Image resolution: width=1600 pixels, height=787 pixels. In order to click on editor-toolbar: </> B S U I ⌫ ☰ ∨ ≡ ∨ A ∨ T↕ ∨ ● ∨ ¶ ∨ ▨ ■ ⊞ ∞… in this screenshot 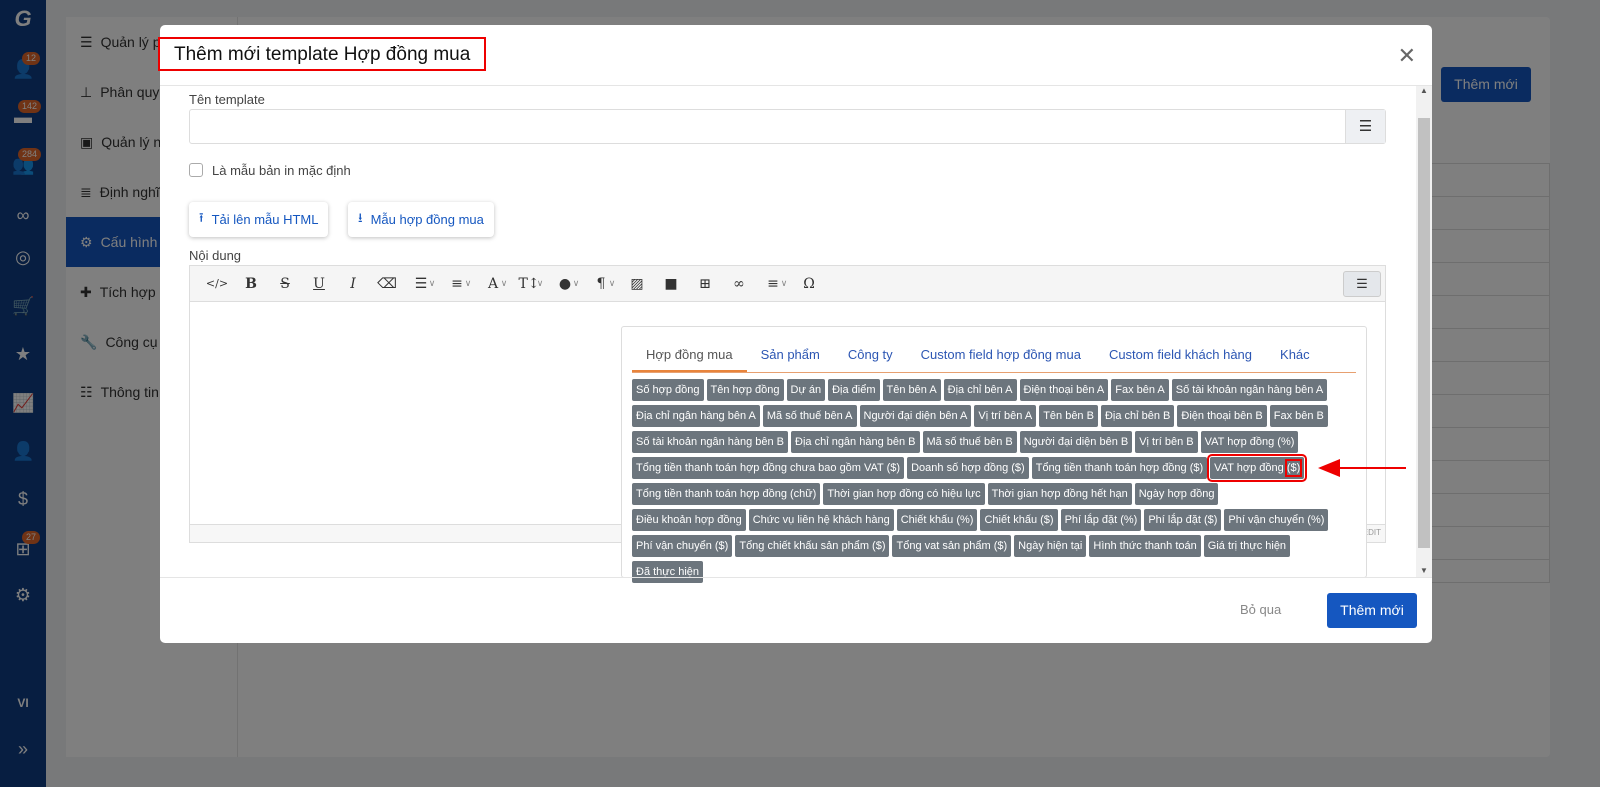, I will do `click(787, 284)`.